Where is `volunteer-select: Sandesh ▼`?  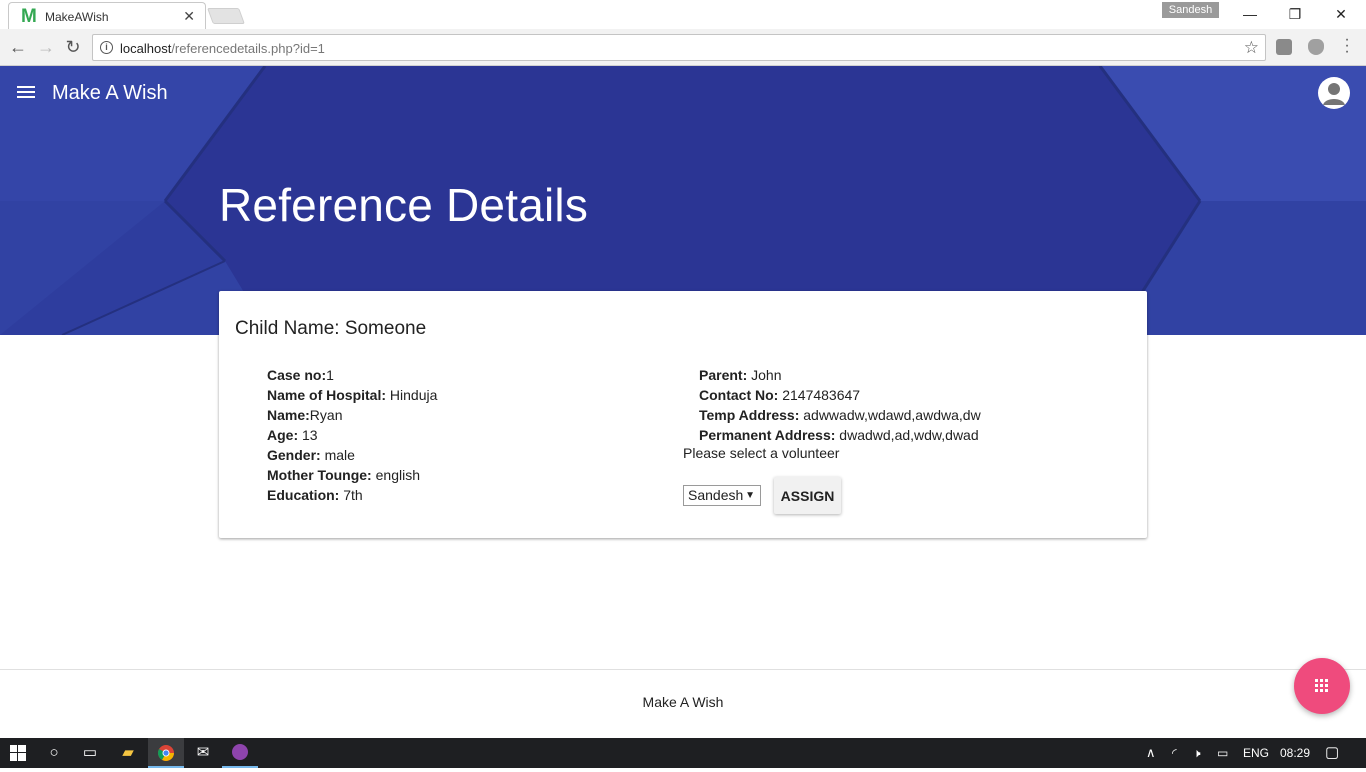
volunteer-select: Sandesh ▼ is located at coordinates (722, 495).